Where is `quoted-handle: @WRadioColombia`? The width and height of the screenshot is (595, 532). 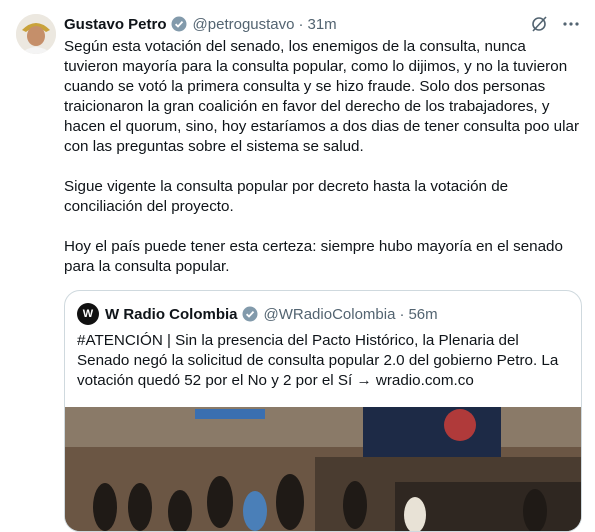
quoted-handle: @WRadioColombia is located at coordinates (330, 314).